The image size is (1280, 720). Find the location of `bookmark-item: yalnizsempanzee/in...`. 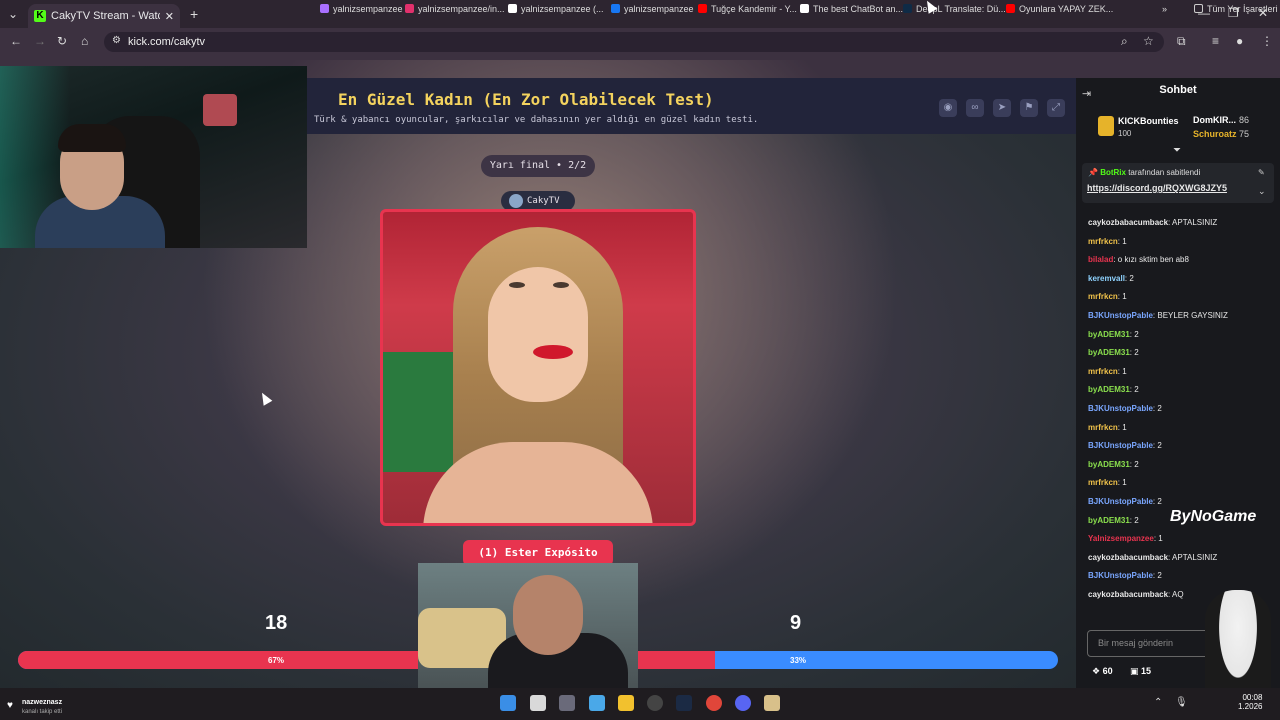

bookmark-item: yalnizsempanzee/in... is located at coordinates (455, 9).